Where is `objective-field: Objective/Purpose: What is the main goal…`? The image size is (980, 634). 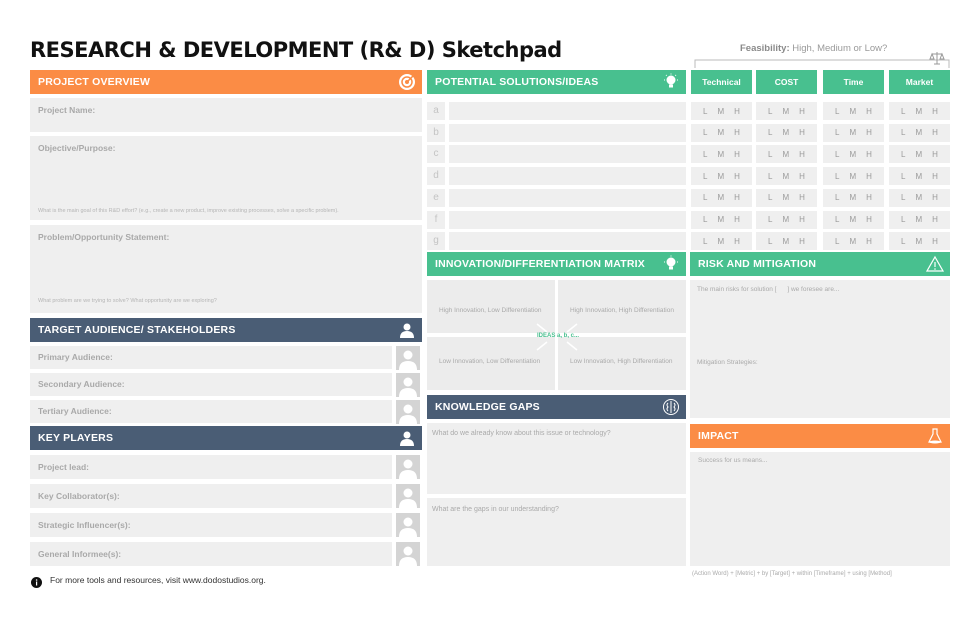 objective-field: Objective/Purpose: What is the main goal… is located at coordinates (226, 178).